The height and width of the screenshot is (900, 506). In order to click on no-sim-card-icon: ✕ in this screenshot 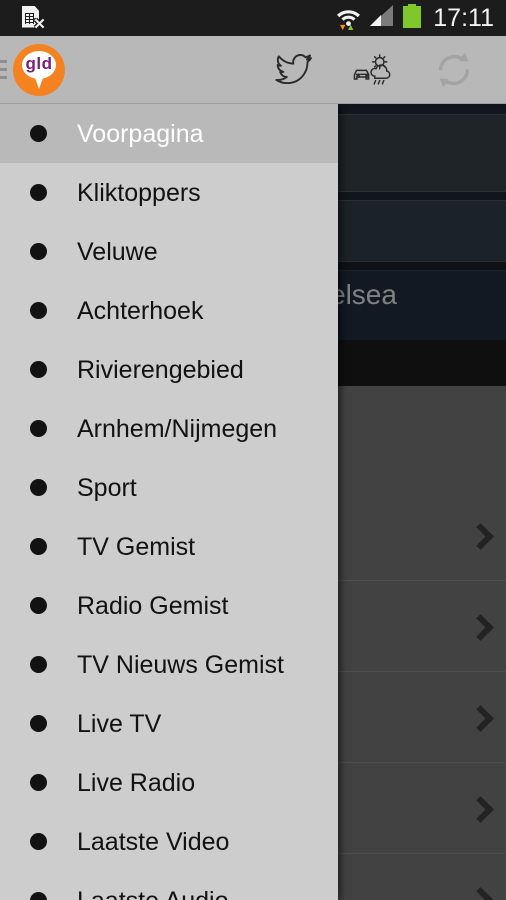, I will do `click(34, 18)`.